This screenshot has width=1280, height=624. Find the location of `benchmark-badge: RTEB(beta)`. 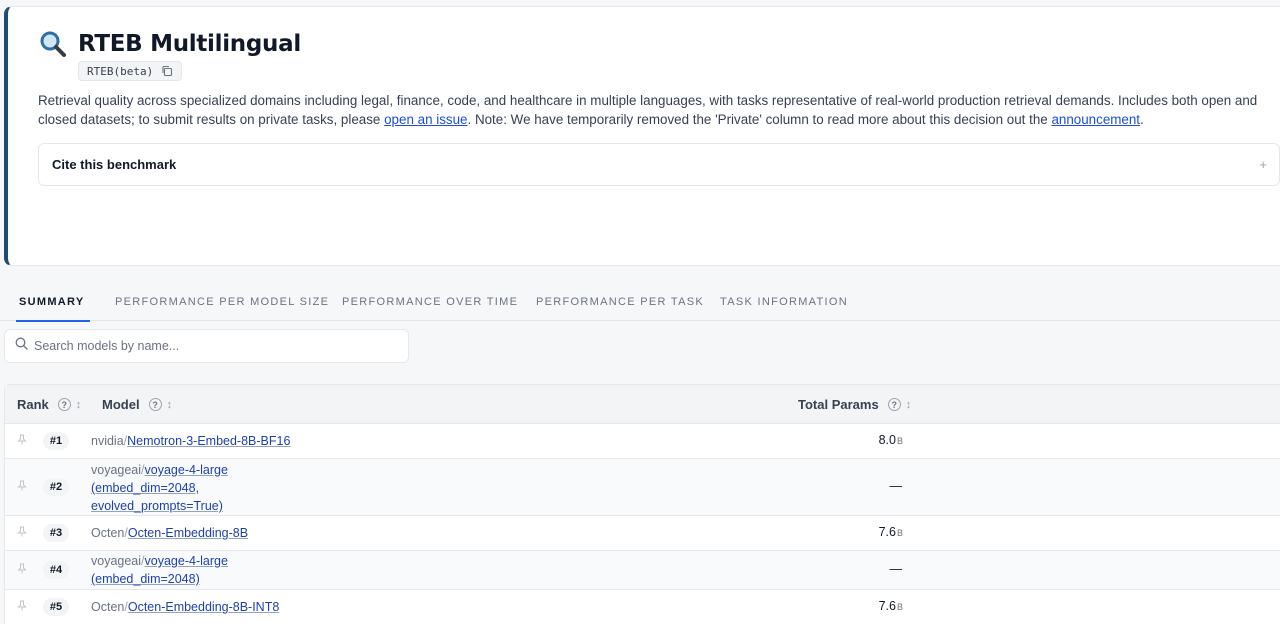

benchmark-badge: RTEB(beta) is located at coordinates (130, 71).